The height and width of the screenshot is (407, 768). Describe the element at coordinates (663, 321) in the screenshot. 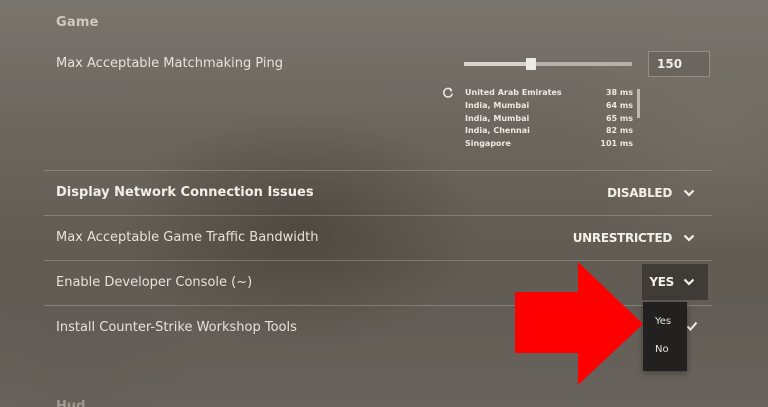

I see `option-yes: Yes` at that location.